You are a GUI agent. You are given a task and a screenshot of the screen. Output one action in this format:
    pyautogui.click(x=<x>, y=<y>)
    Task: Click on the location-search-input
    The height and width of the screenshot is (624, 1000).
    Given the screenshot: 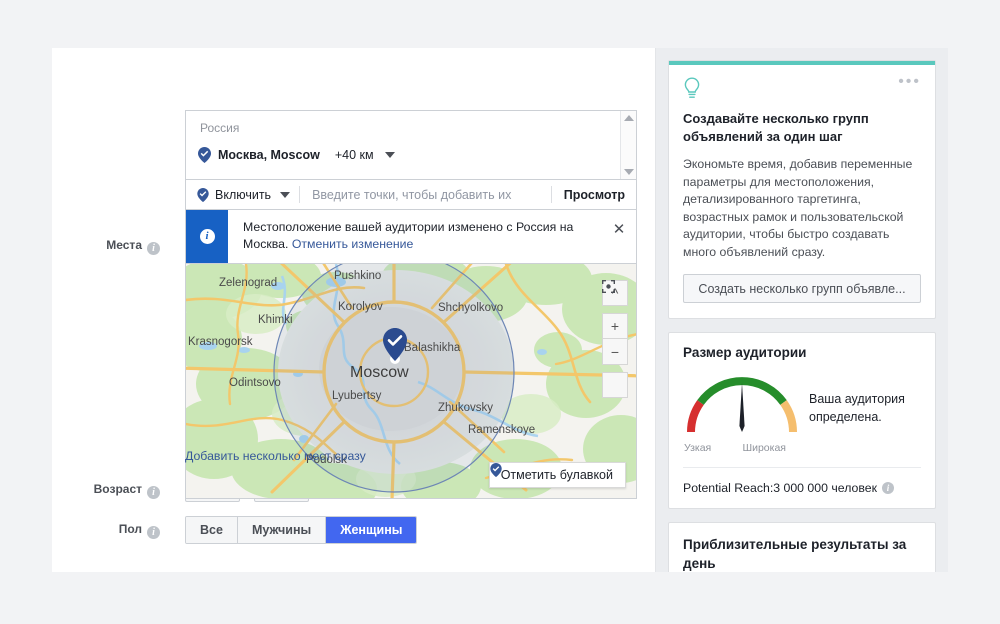 What is the action you would take?
    pyautogui.click(x=425, y=194)
    